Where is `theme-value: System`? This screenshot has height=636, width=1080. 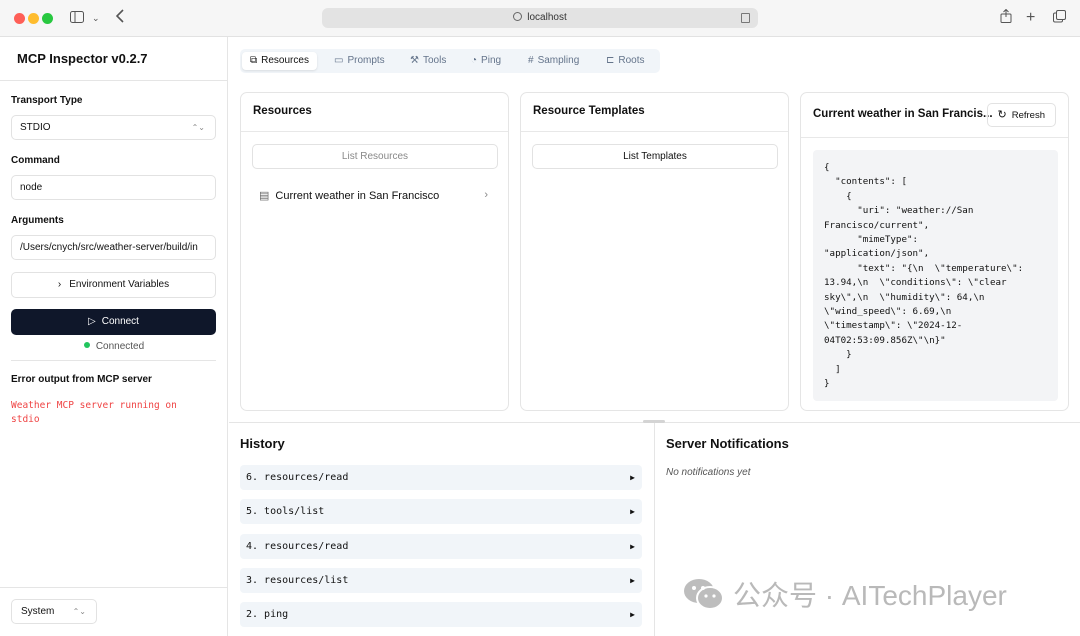
theme-value: System is located at coordinates (38, 611).